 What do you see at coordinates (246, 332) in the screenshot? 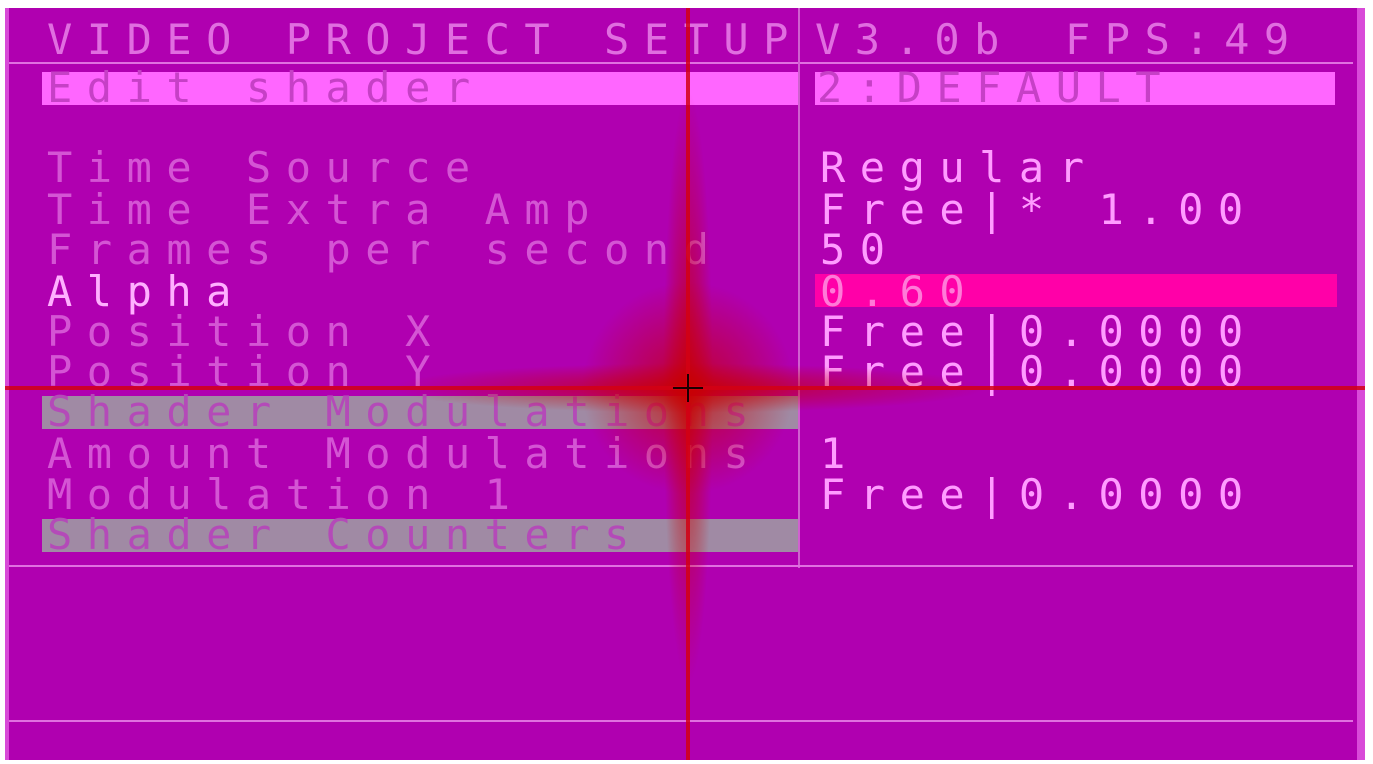
I see `param-label-position-x: Position X` at bounding box center [246, 332].